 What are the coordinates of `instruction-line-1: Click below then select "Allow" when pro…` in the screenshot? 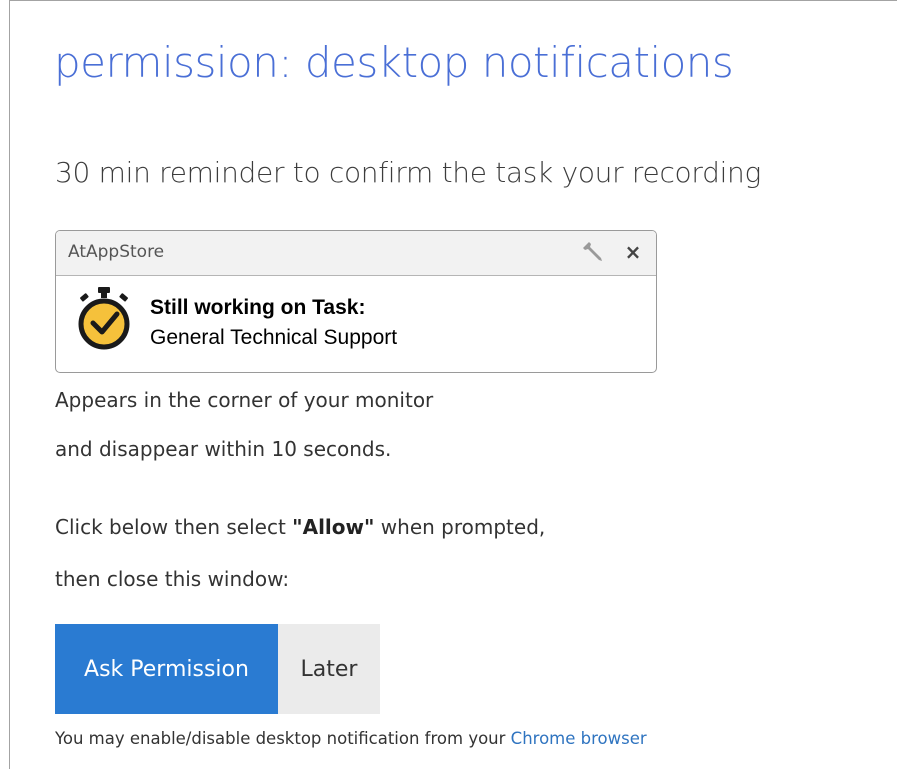 It's located at (300, 527).